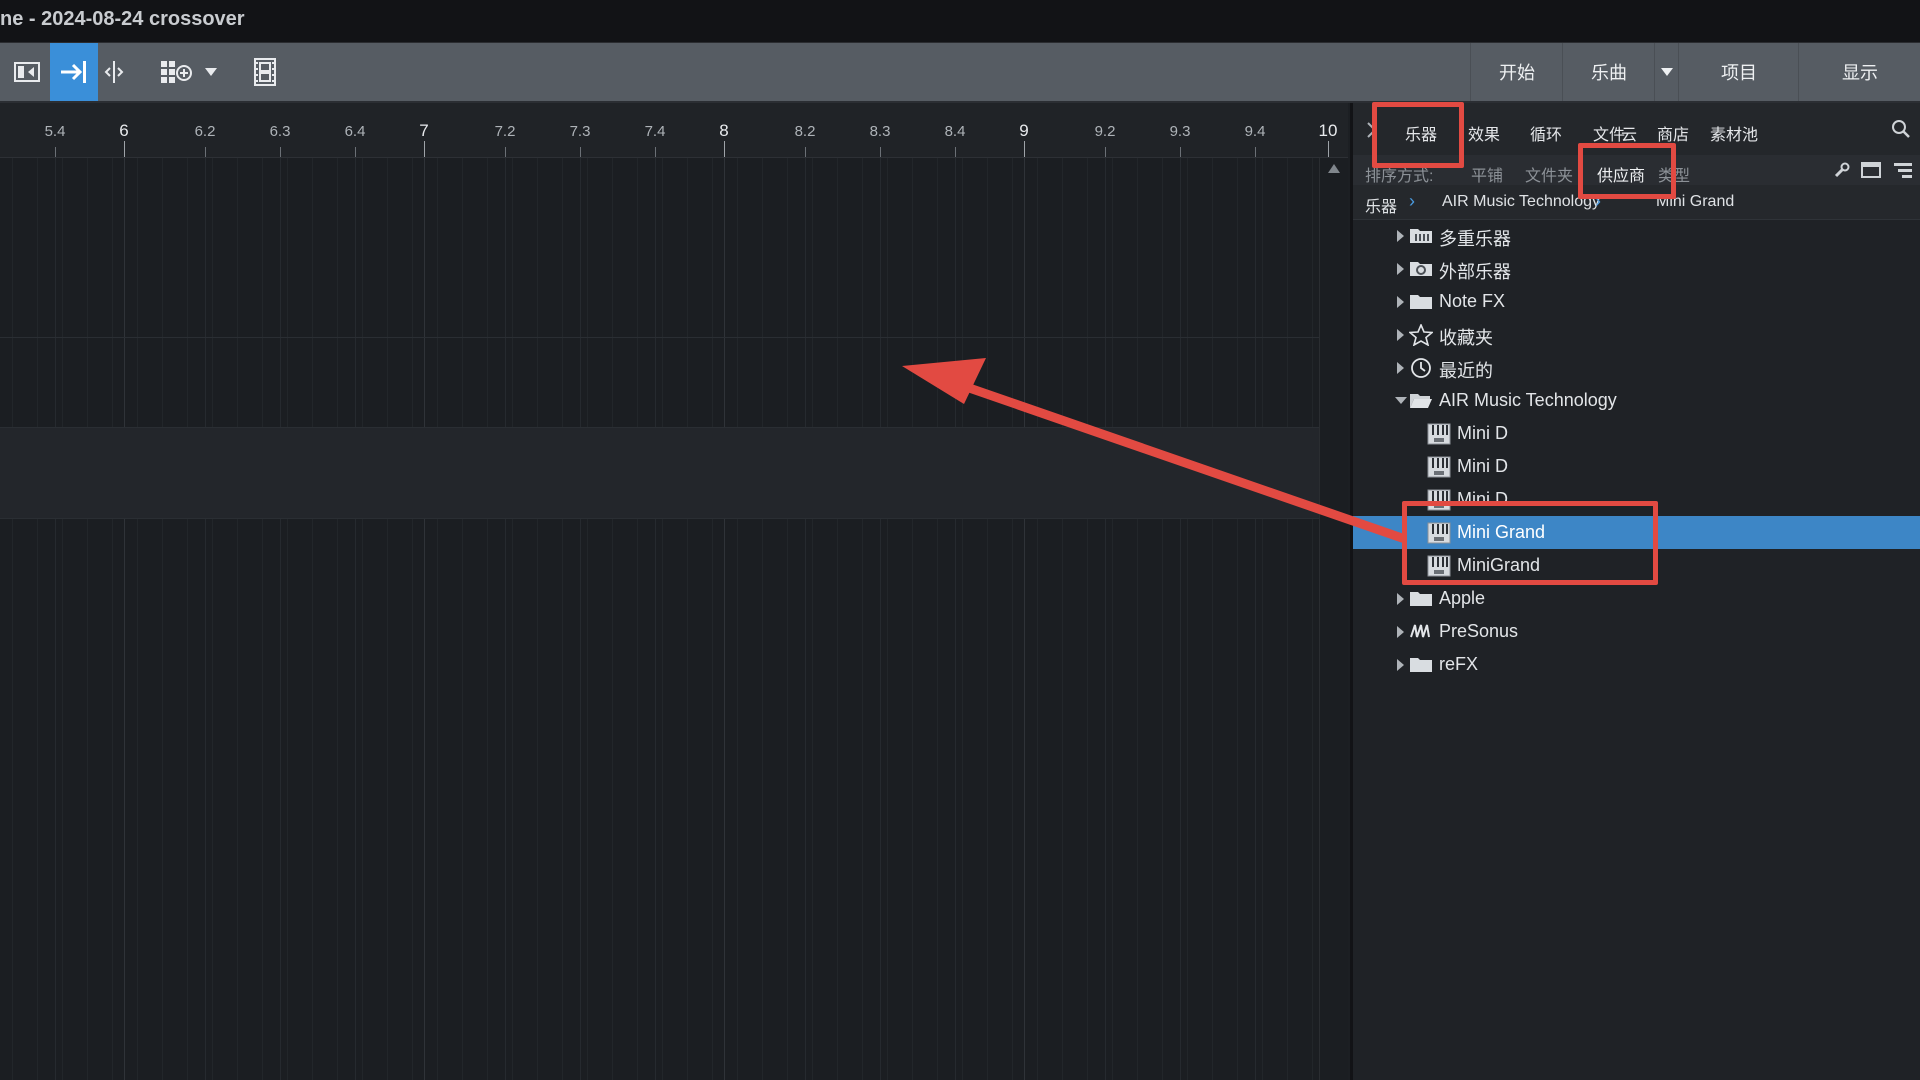  What do you see at coordinates (1154, 450) in the screenshot?
I see `annotation-arrow` at bounding box center [1154, 450].